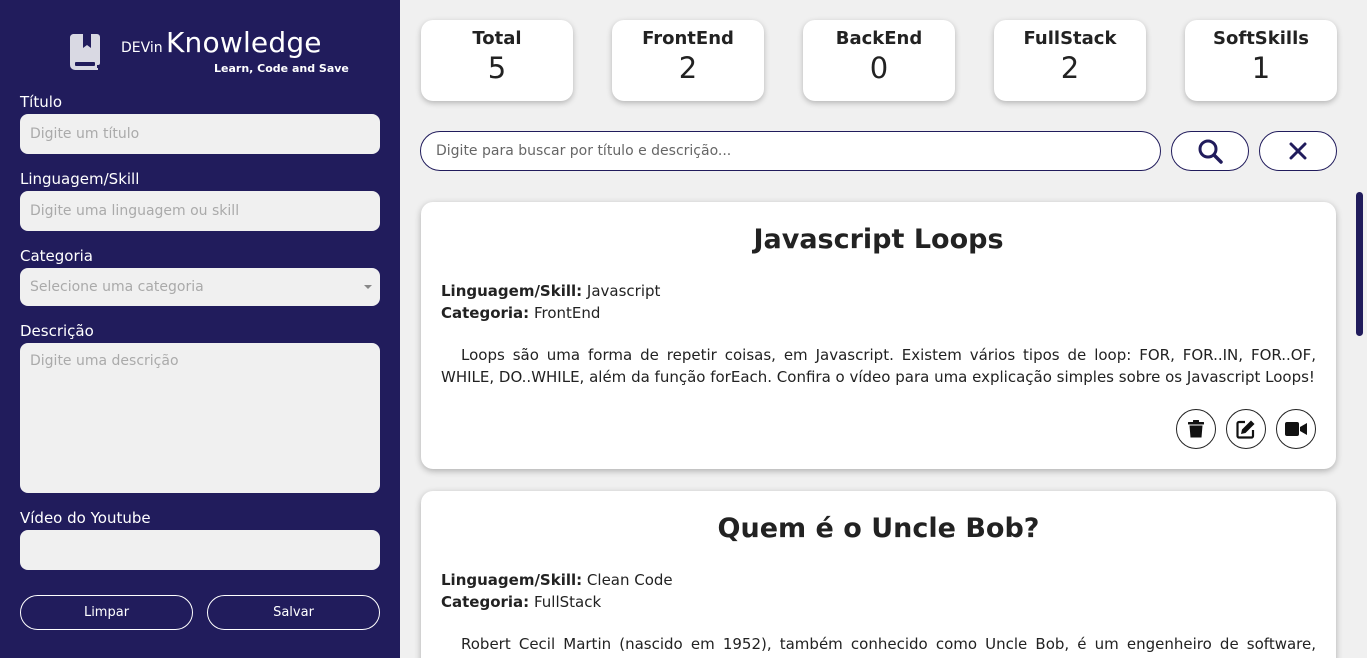 This screenshot has width=1367, height=658. What do you see at coordinates (85, 518) in the screenshot?
I see `video-label: Vídeo do Youtube` at bounding box center [85, 518].